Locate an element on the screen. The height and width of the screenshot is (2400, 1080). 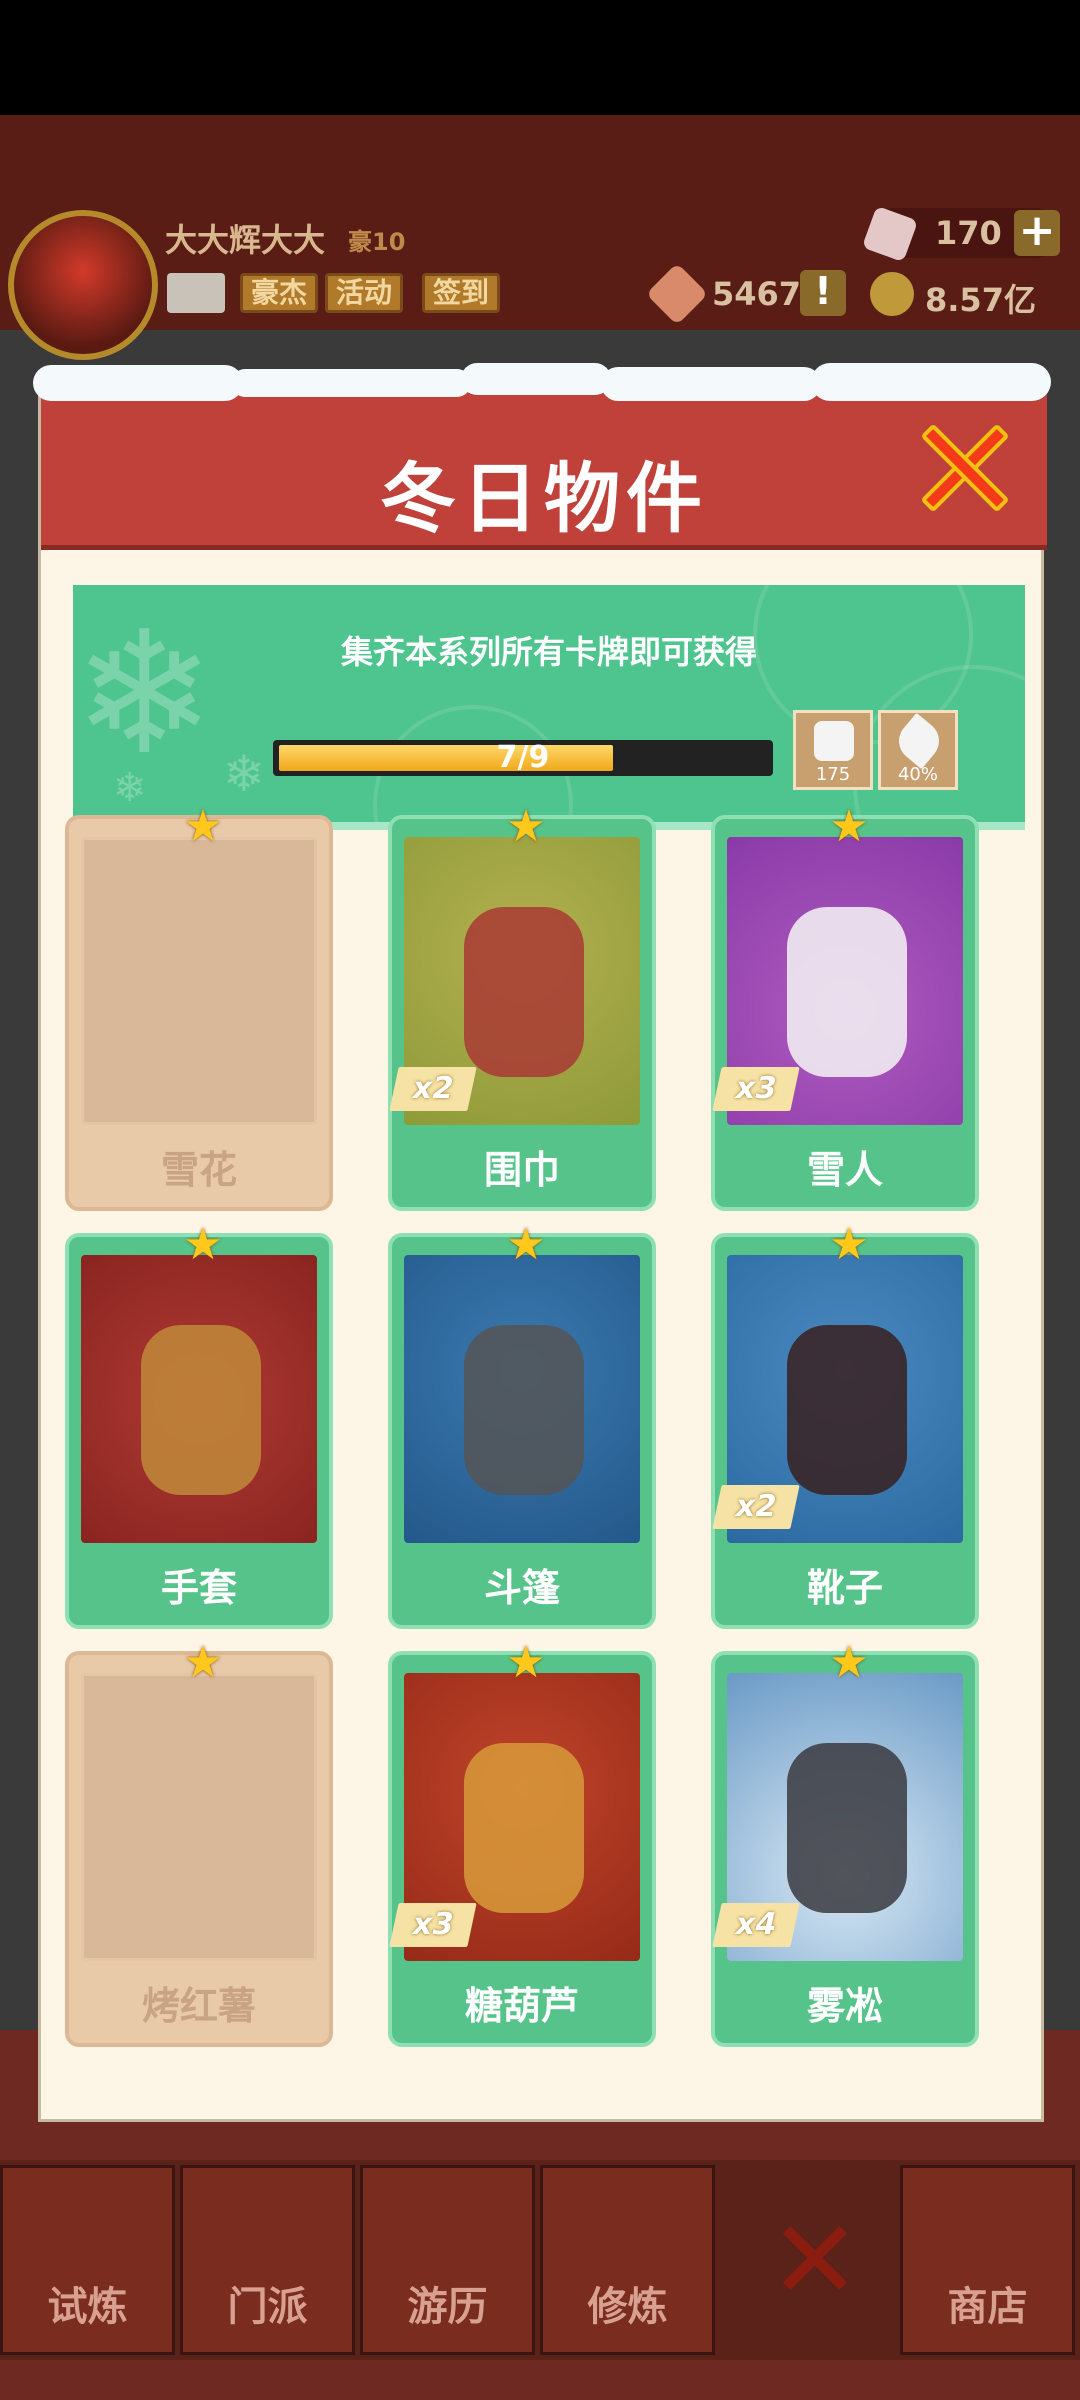
tokens-value: 5467 is located at coordinates (757, 294).